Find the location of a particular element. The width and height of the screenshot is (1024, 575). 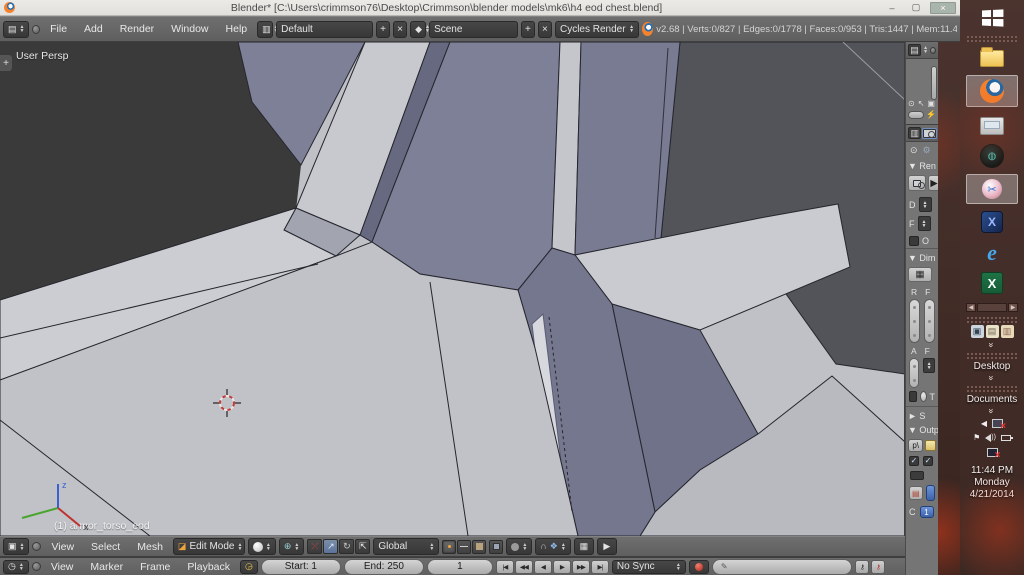

cache-result-checkbox: ✓ is located at coordinates (928, 461).